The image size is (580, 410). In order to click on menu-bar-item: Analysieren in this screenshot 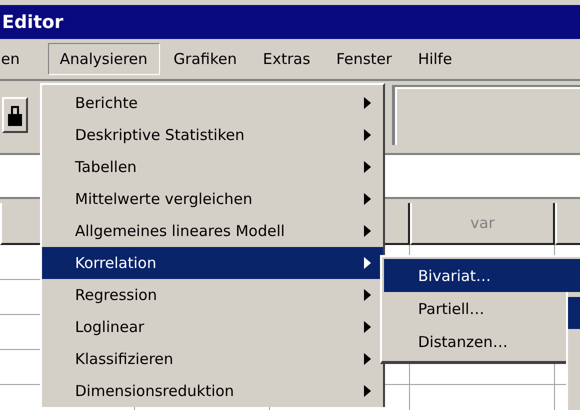, I will do `click(104, 59)`.